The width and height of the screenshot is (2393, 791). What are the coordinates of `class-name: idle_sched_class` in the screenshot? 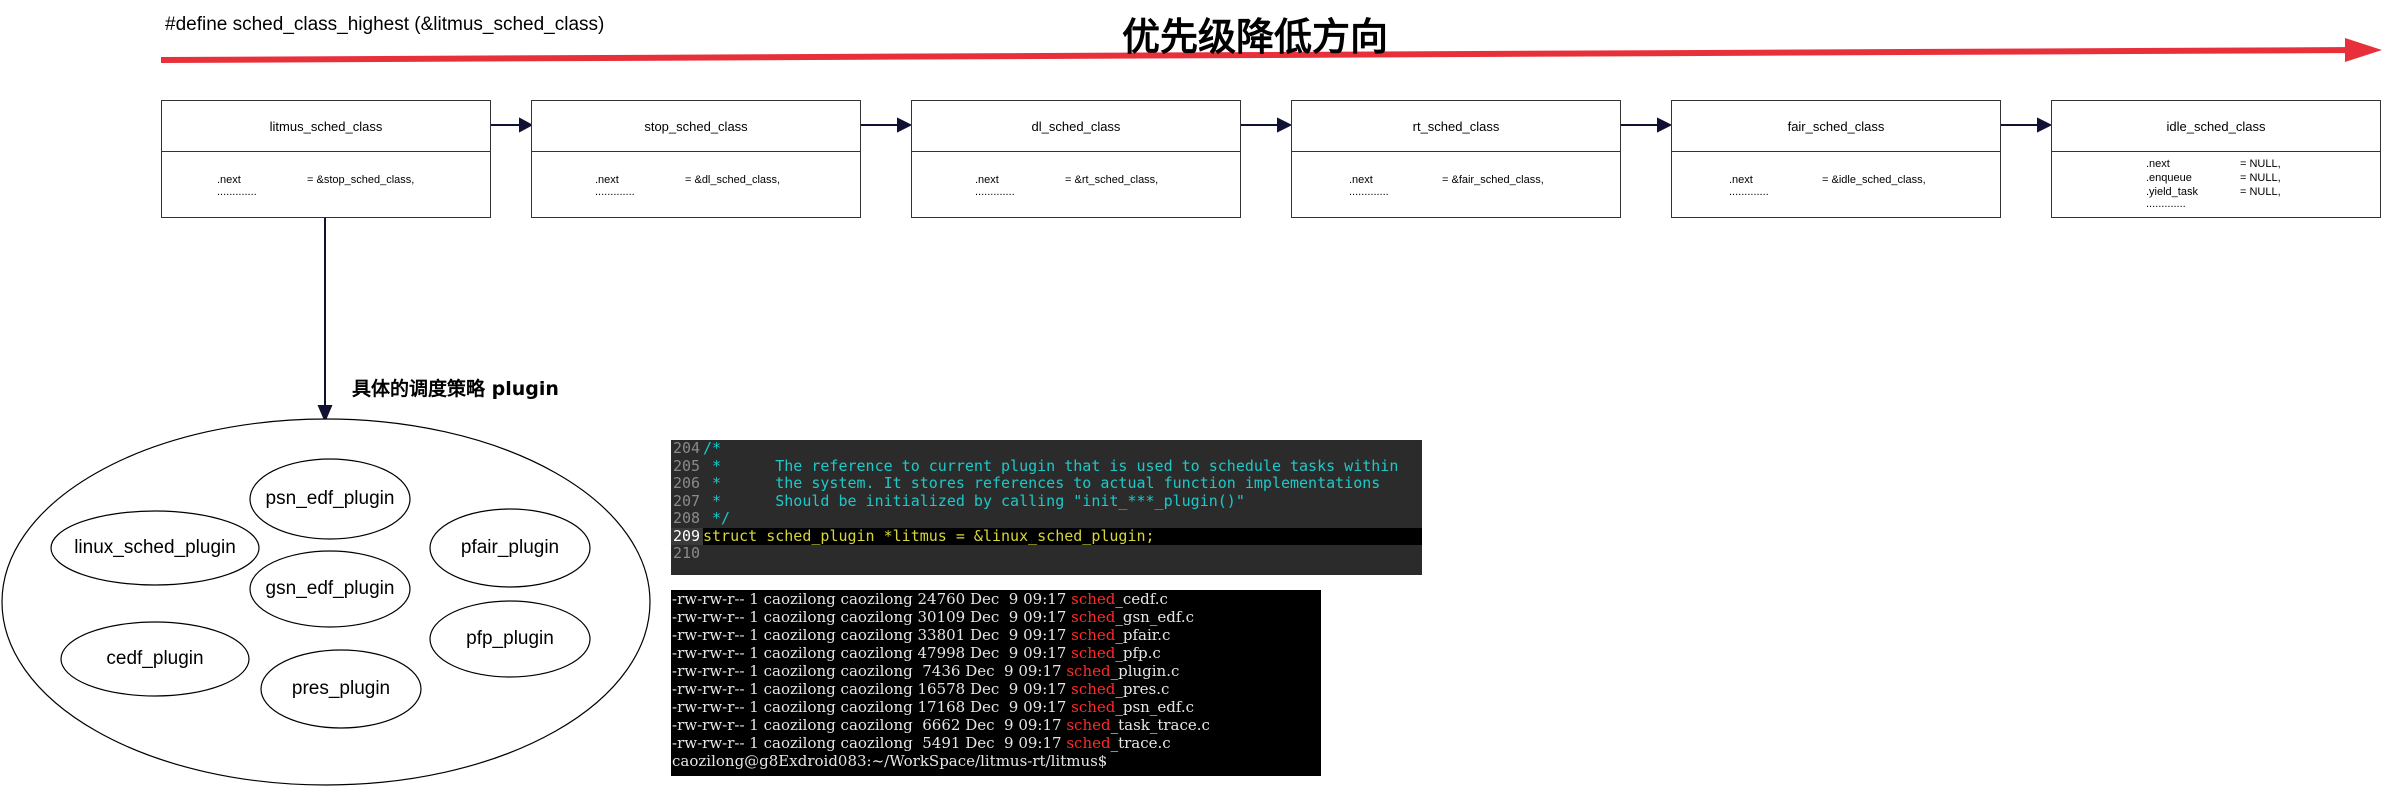 It's located at (2216, 126).